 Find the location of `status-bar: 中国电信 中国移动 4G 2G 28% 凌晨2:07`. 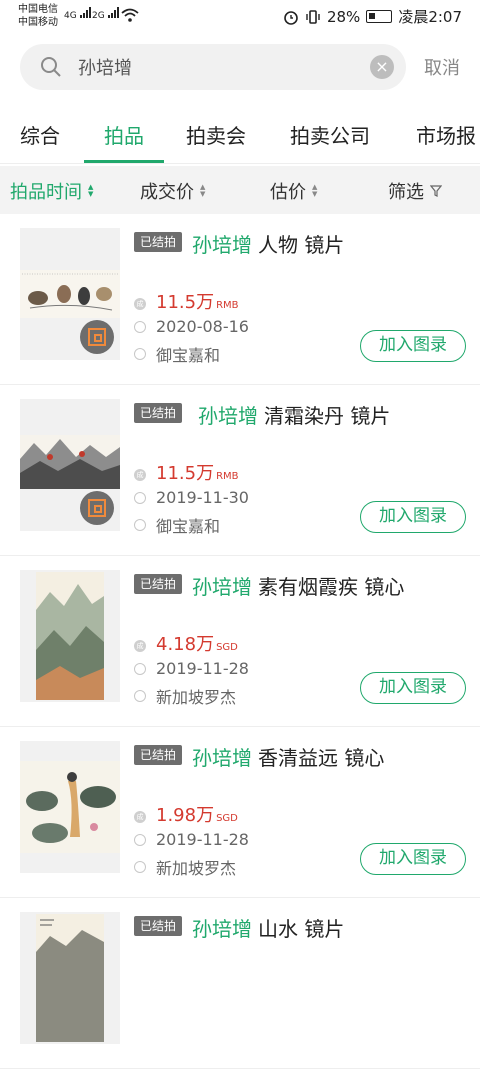

status-bar: 中国电信 中国移动 4G 2G 28% 凌晨2:07 is located at coordinates (240, 17).